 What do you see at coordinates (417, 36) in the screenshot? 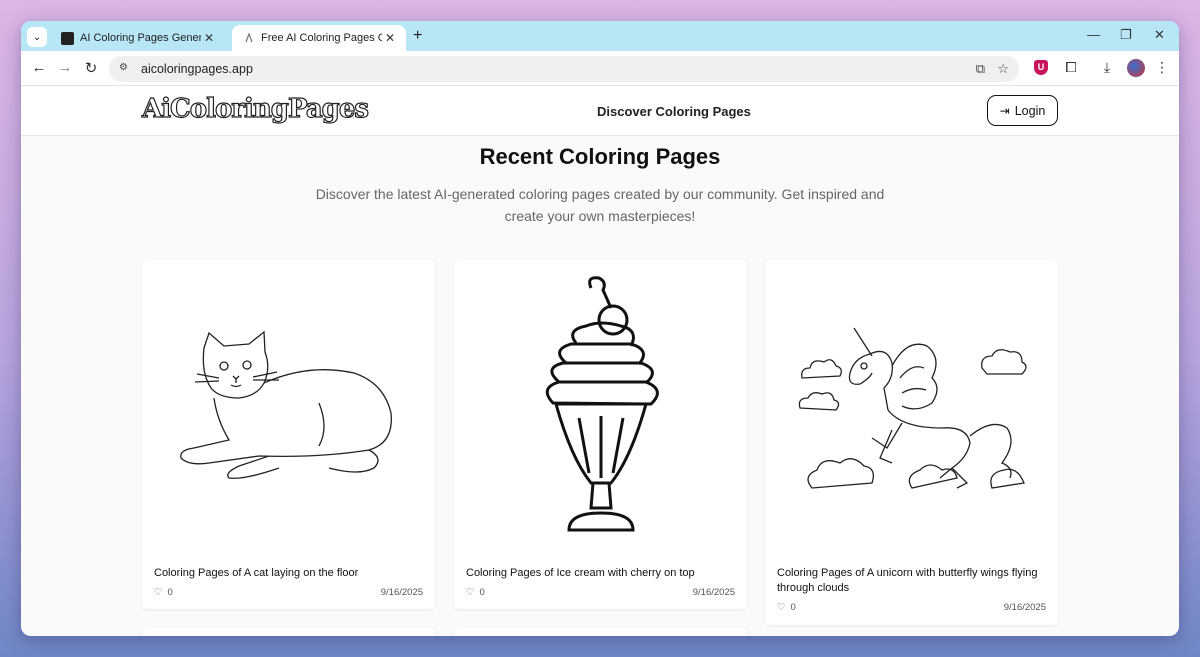
I see `new-tab-icon: +` at bounding box center [417, 36].